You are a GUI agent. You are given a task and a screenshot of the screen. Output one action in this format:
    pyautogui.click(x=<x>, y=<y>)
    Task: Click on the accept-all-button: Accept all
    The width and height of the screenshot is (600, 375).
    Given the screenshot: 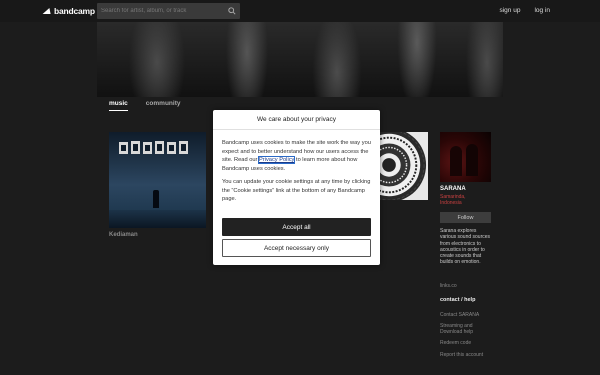 What is the action you would take?
    pyautogui.click(x=296, y=227)
    